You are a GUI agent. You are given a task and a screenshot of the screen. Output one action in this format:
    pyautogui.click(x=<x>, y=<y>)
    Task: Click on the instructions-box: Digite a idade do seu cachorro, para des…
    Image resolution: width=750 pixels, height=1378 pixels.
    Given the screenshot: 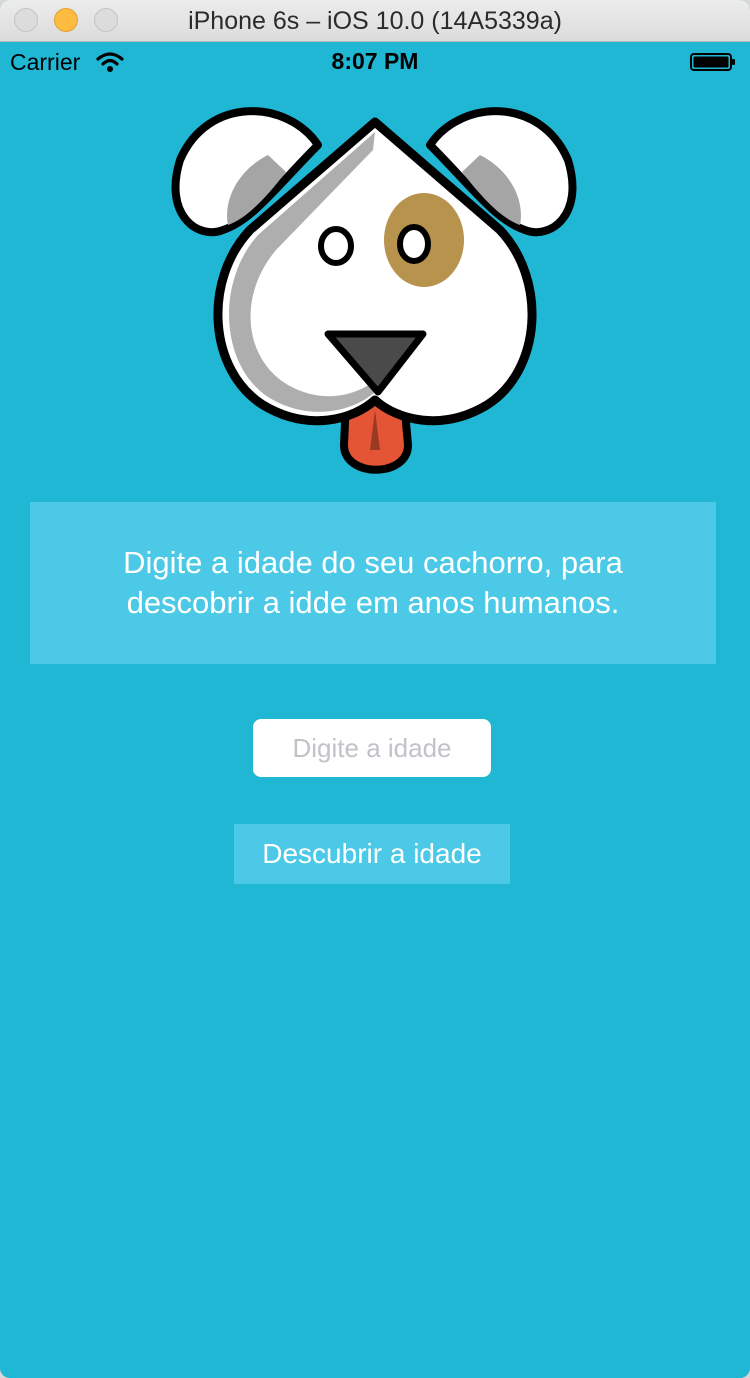 What is the action you would take?
    pyautogui.click(x=373, y=583)
    